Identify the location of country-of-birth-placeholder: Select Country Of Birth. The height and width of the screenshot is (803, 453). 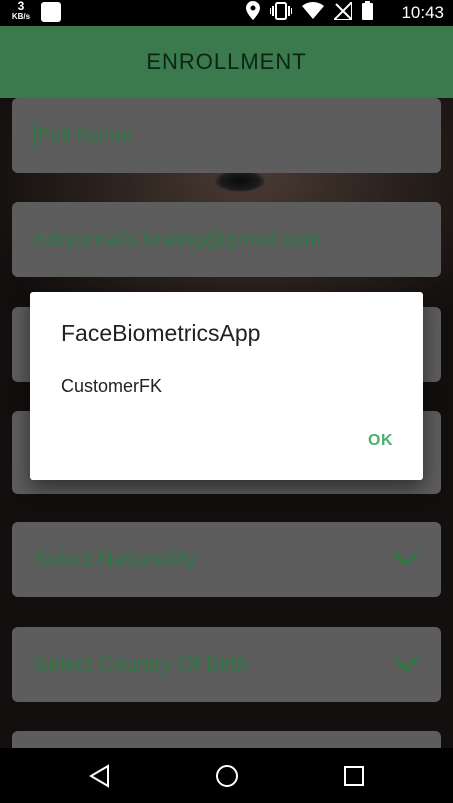
(141, 664).